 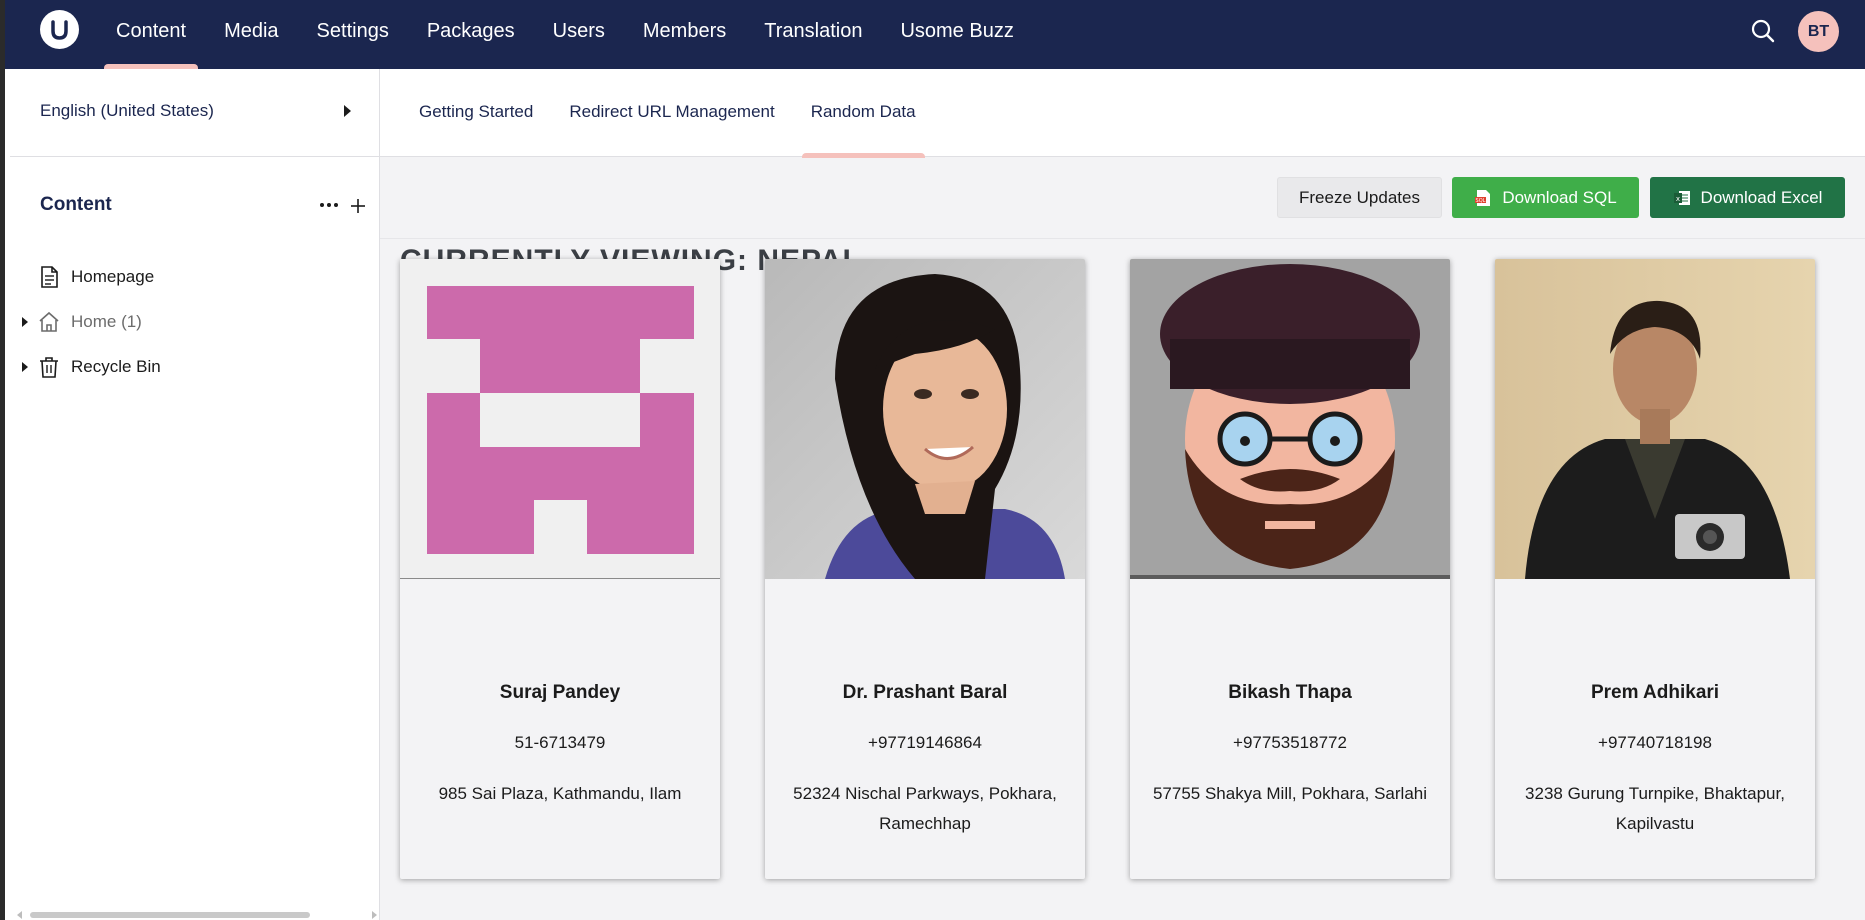 I want to click on scroll-left-icon, so click(x=19, y=915).